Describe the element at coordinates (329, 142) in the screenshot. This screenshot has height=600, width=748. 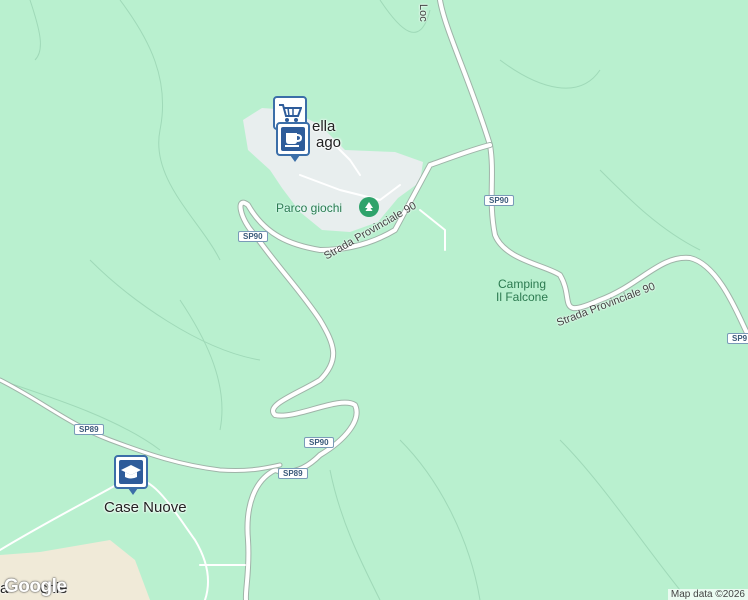
I see `village-label-line2: ago` at that location.